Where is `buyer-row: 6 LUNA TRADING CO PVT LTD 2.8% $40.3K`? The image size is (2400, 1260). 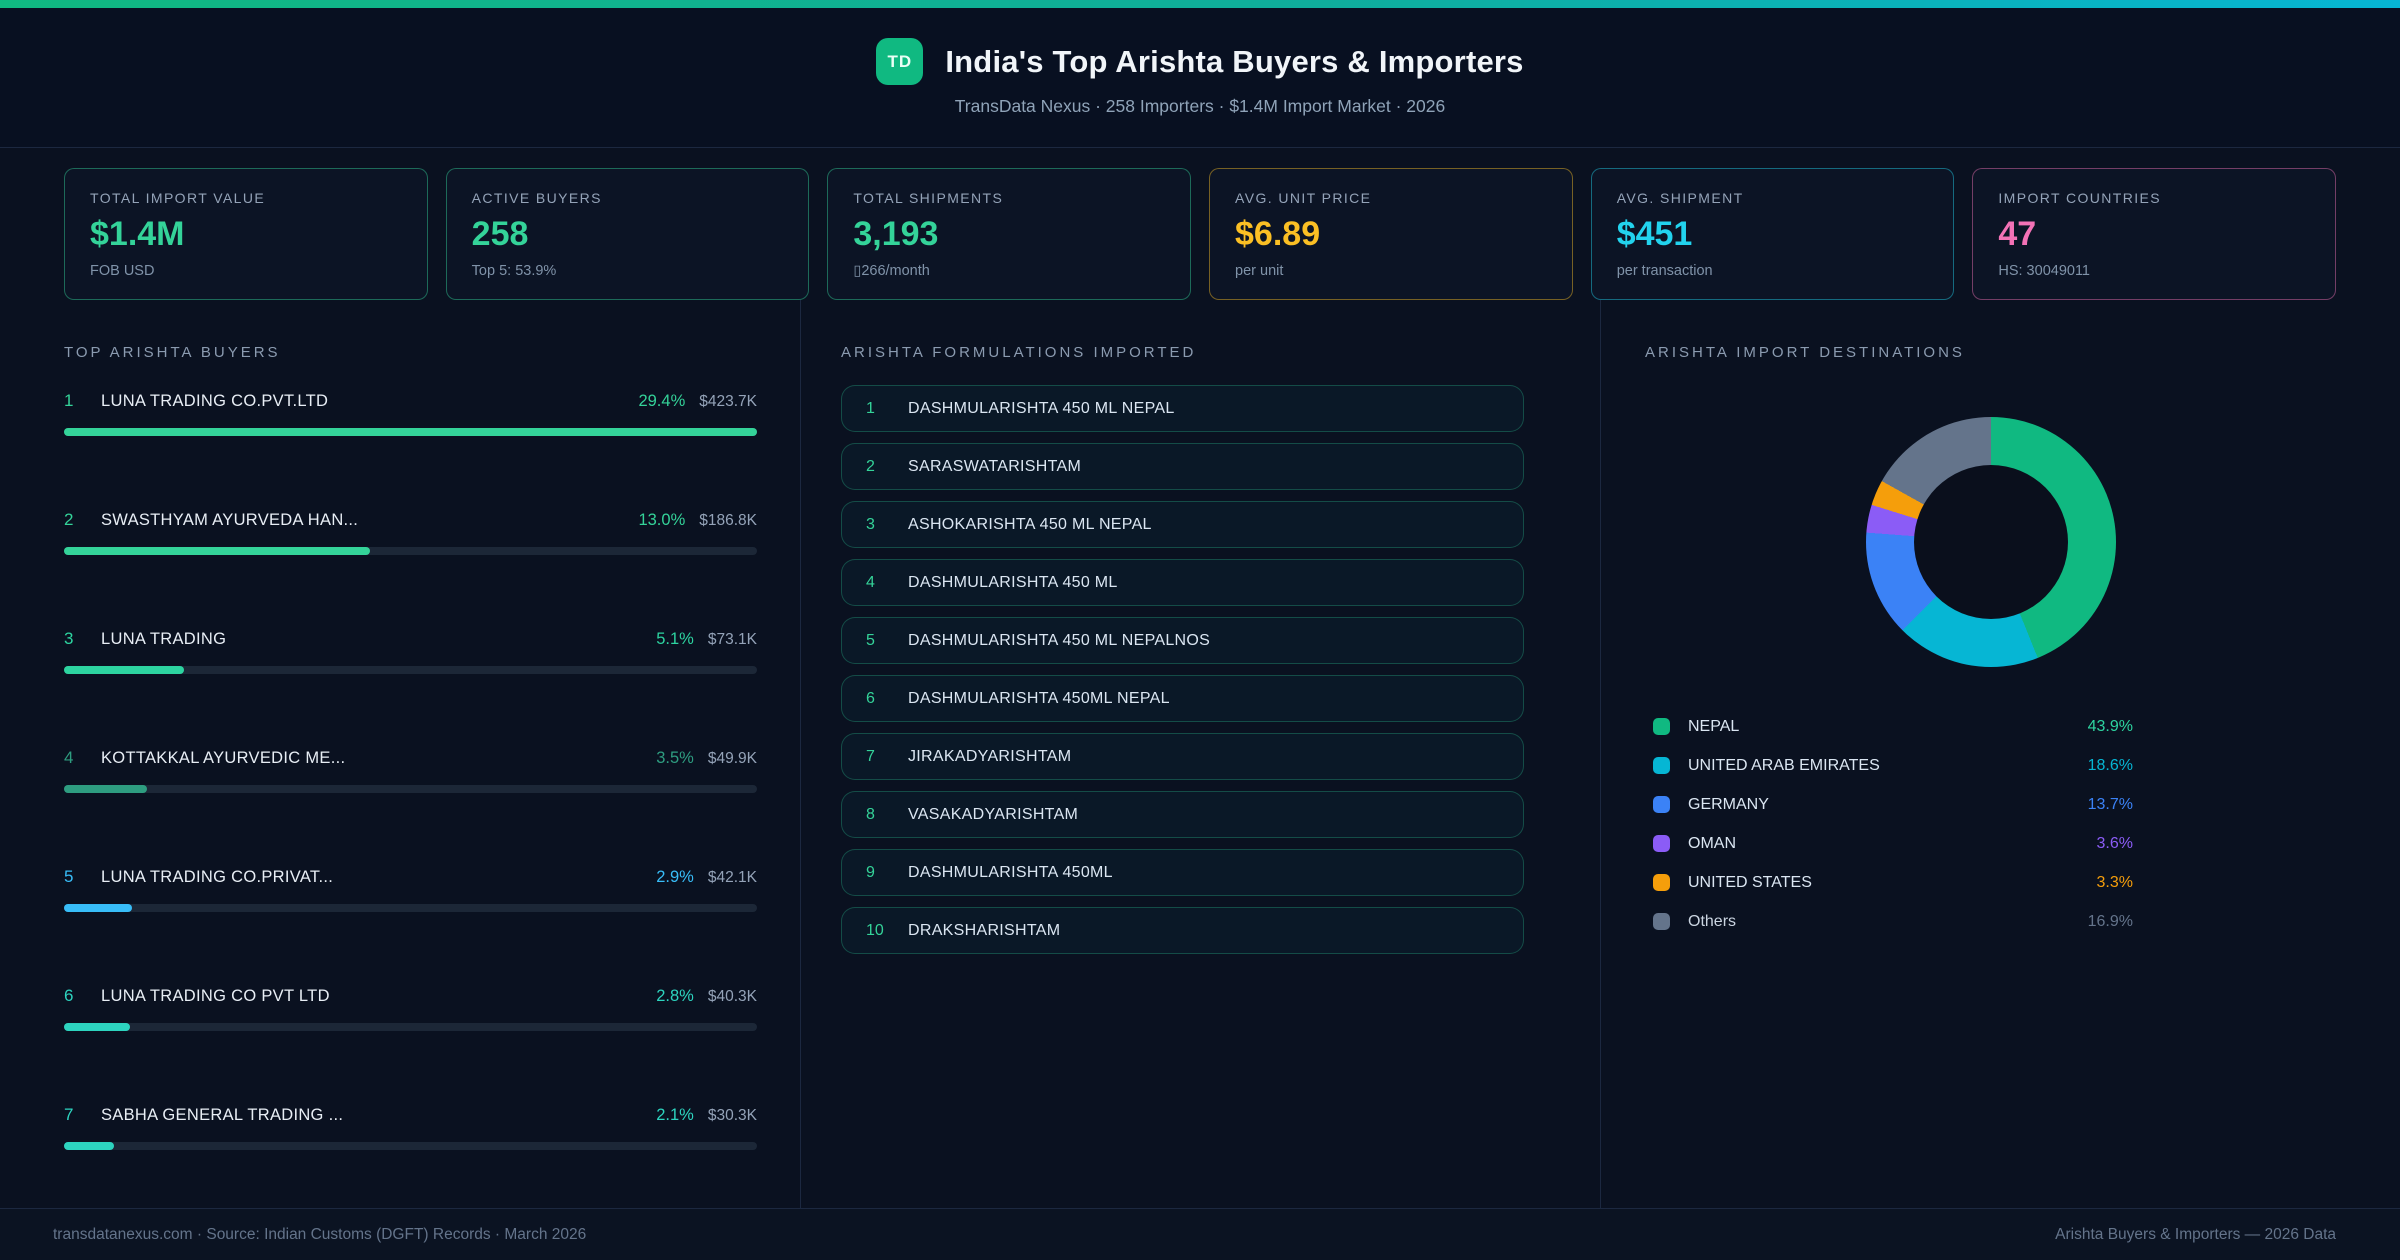
buyer-row: 6 LUNA TRADING CO PVT LTD 2.8% $40.3K is located at coordinates (410, 1008).